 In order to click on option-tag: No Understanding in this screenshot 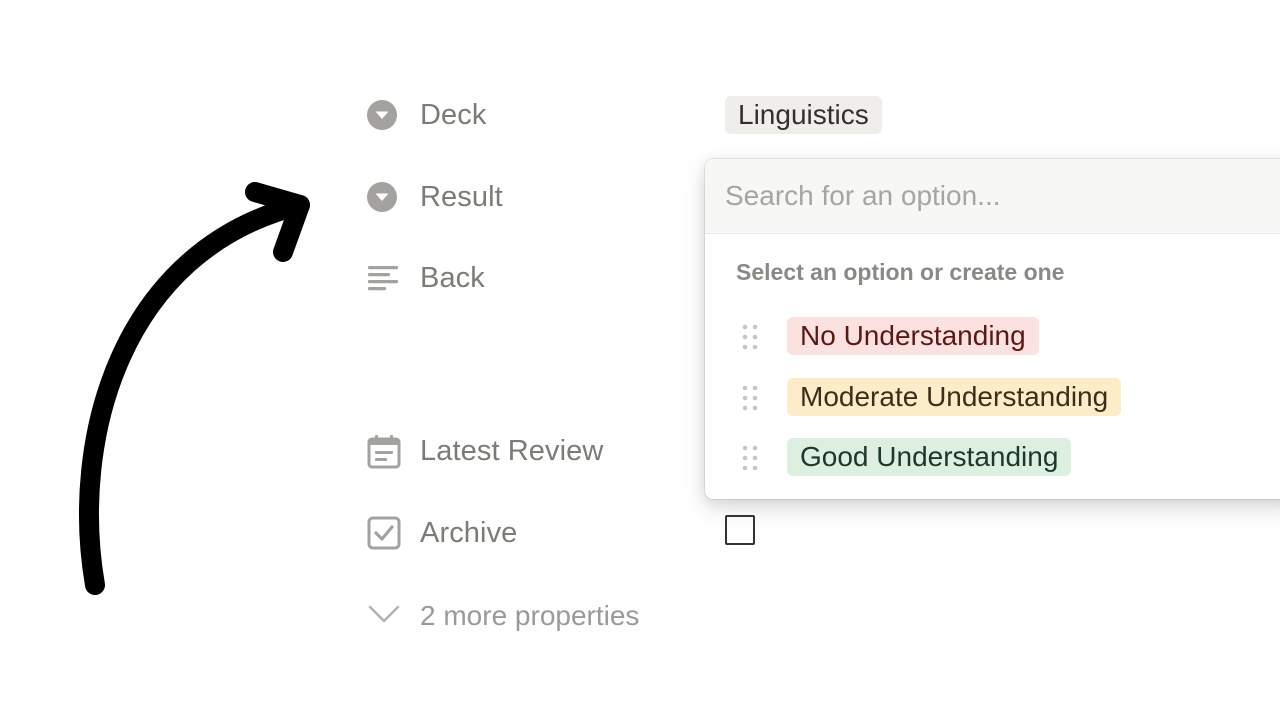, I will do `click(913, 336)`.